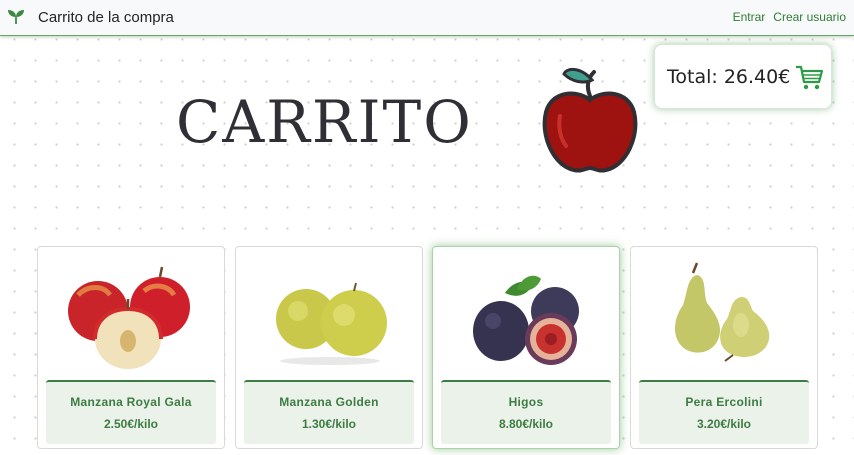  What do you see at coordinates (724, 424) in the screenshot?
I see `product-price: 3.20€/kilo` at bounding box center [724, 424].